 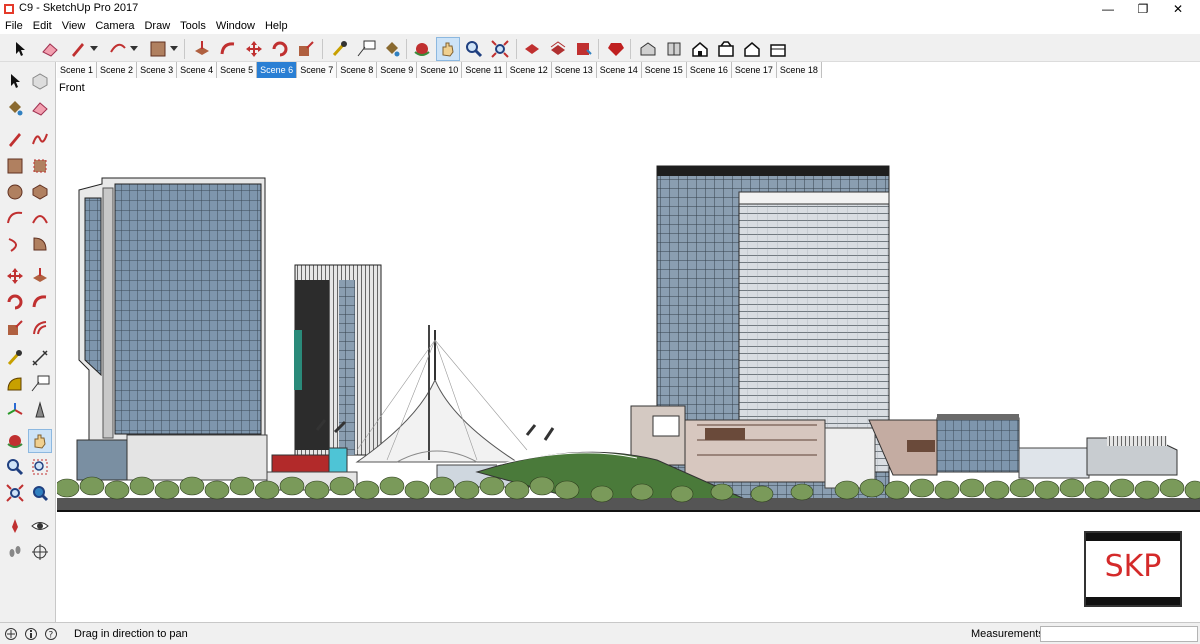 I want to click on text-left, so click(x=40, y=384).